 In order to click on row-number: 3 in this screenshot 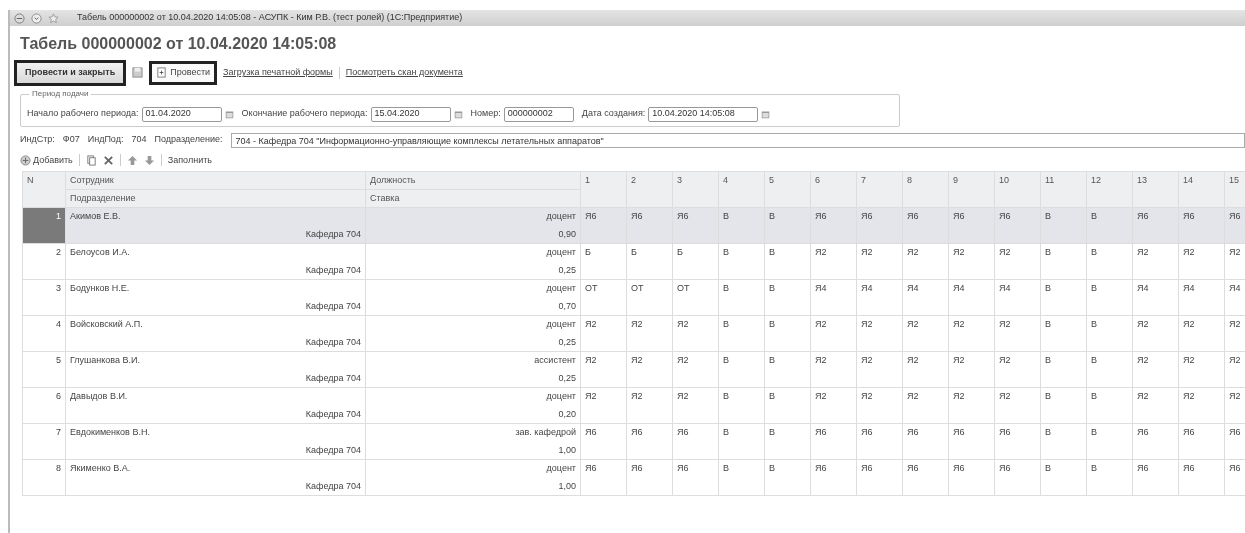, I will do `click(44, 297)`.